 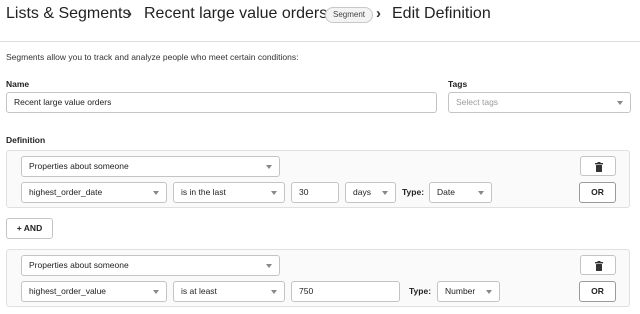 What do you see at coordinates (199, 291) in the screenshot?
I see `select-value: is at least` at bounding box center [199, 291].